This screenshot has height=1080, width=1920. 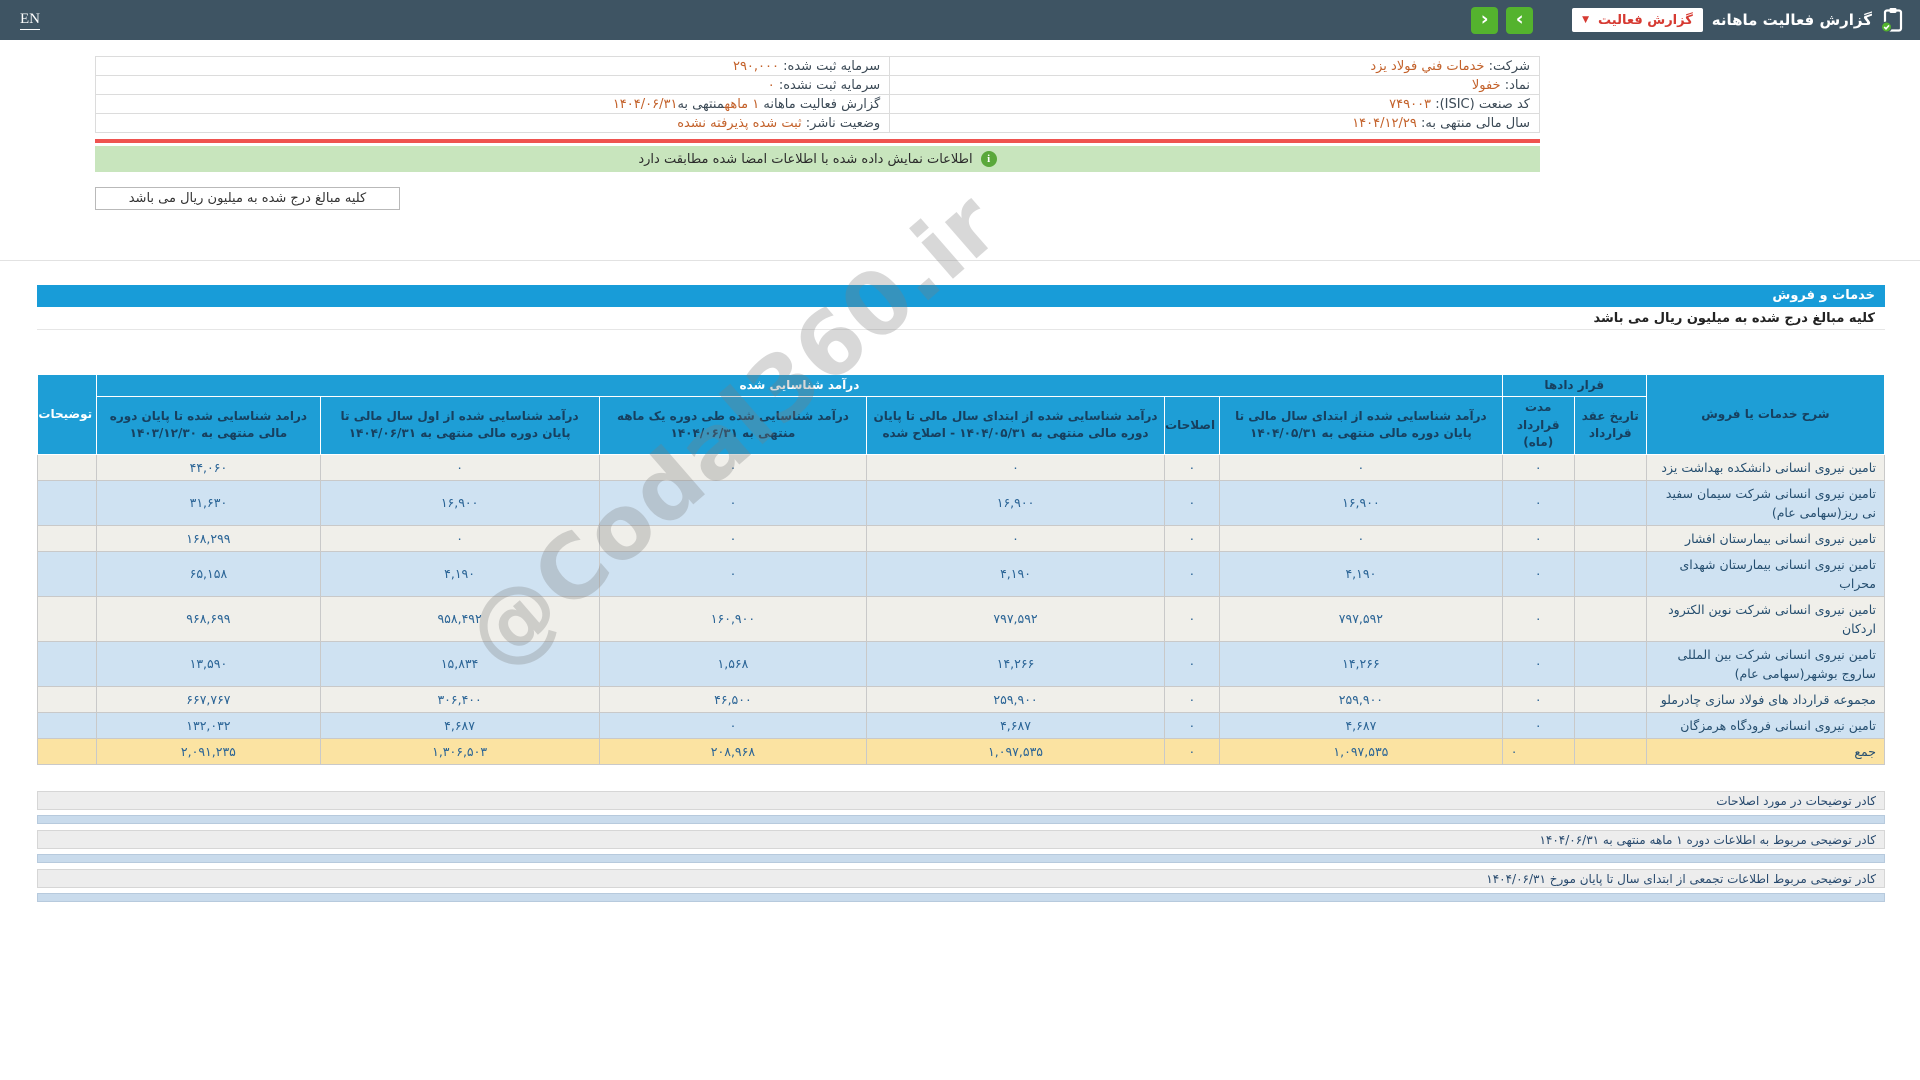 I want to click on company-value: خدمات فني فولاد يزد, so click(x=1427, y=66).